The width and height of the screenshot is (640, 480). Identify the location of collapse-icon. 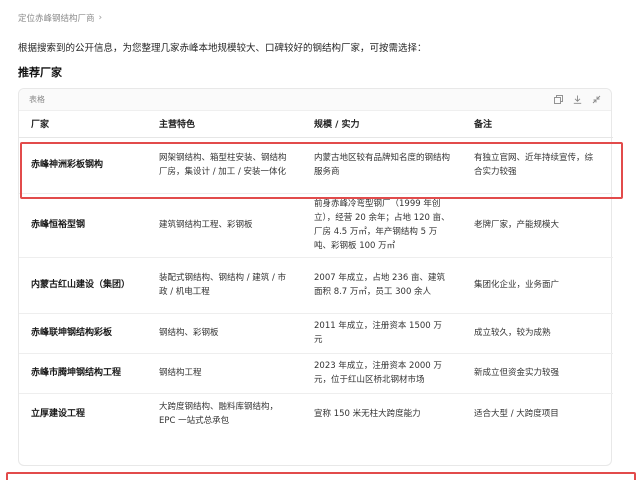
(596, 100).